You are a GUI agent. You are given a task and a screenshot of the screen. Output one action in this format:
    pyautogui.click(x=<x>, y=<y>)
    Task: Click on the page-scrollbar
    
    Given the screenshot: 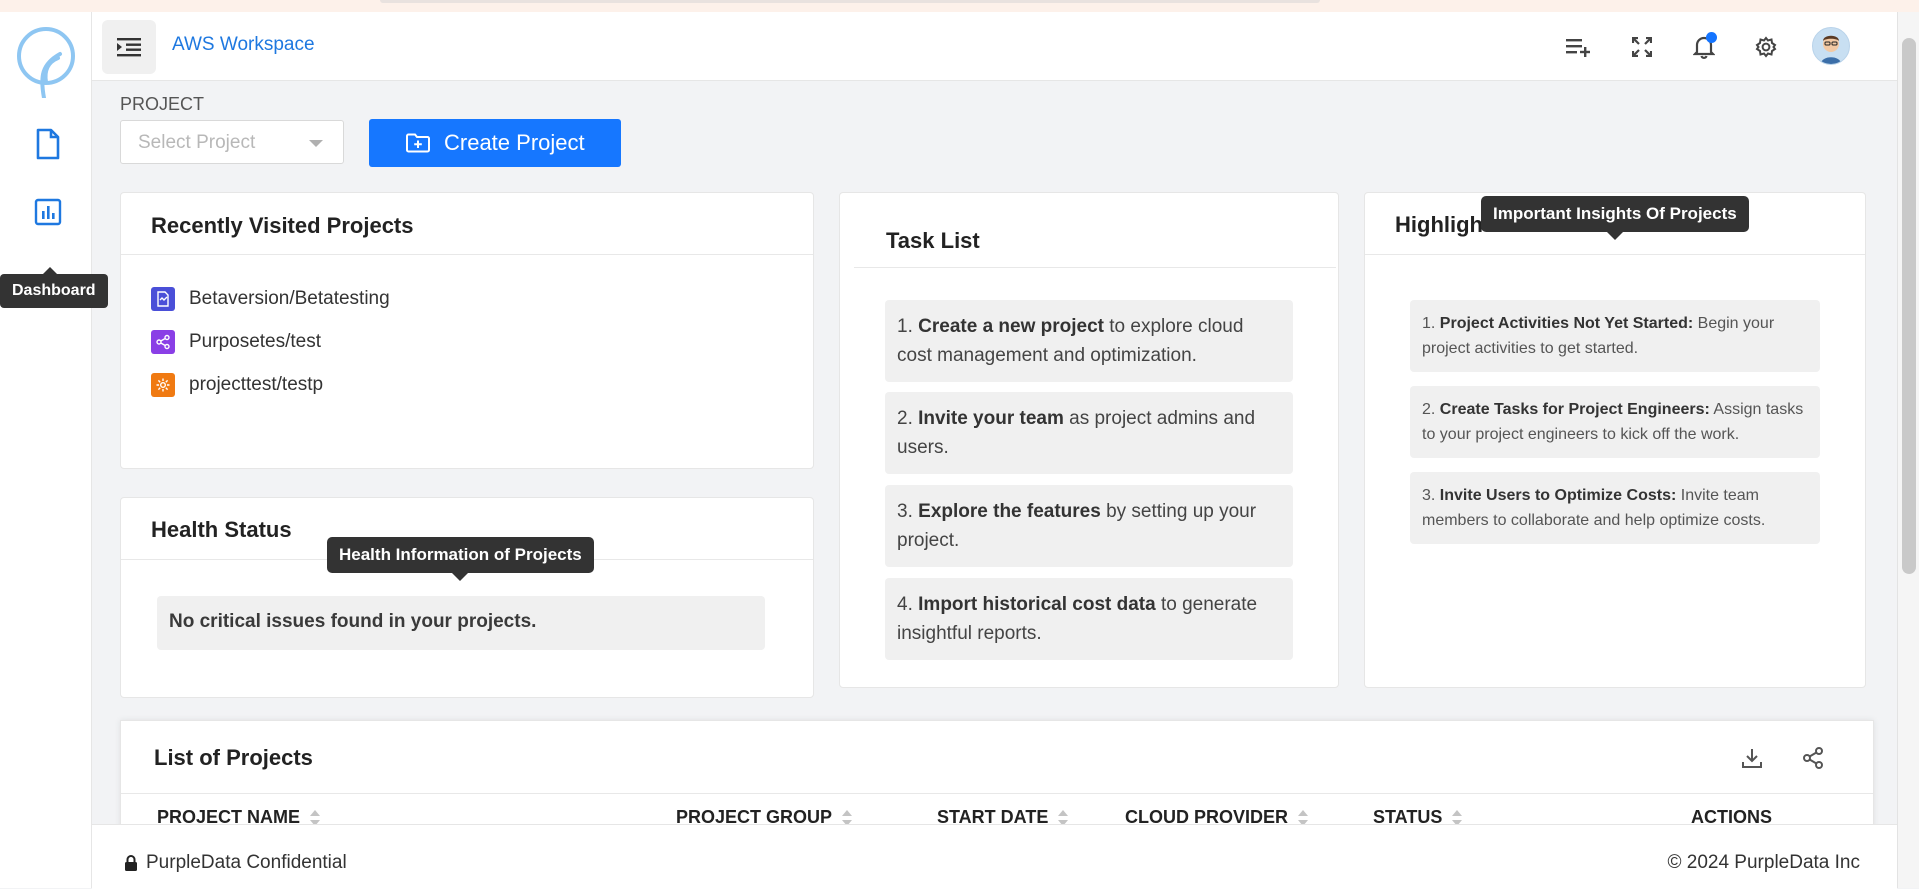 What is the action you would take?
    pyautogui.click(x=1908, y=450)
    